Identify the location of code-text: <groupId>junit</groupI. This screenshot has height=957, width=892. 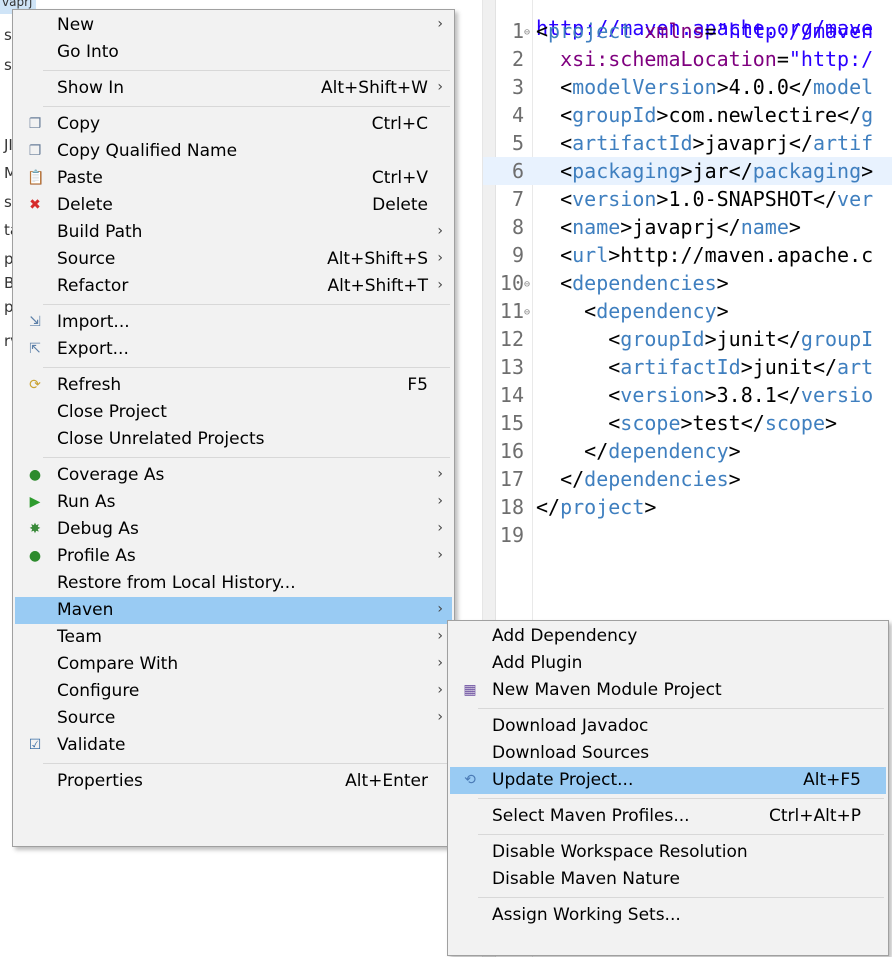
(704, 339).